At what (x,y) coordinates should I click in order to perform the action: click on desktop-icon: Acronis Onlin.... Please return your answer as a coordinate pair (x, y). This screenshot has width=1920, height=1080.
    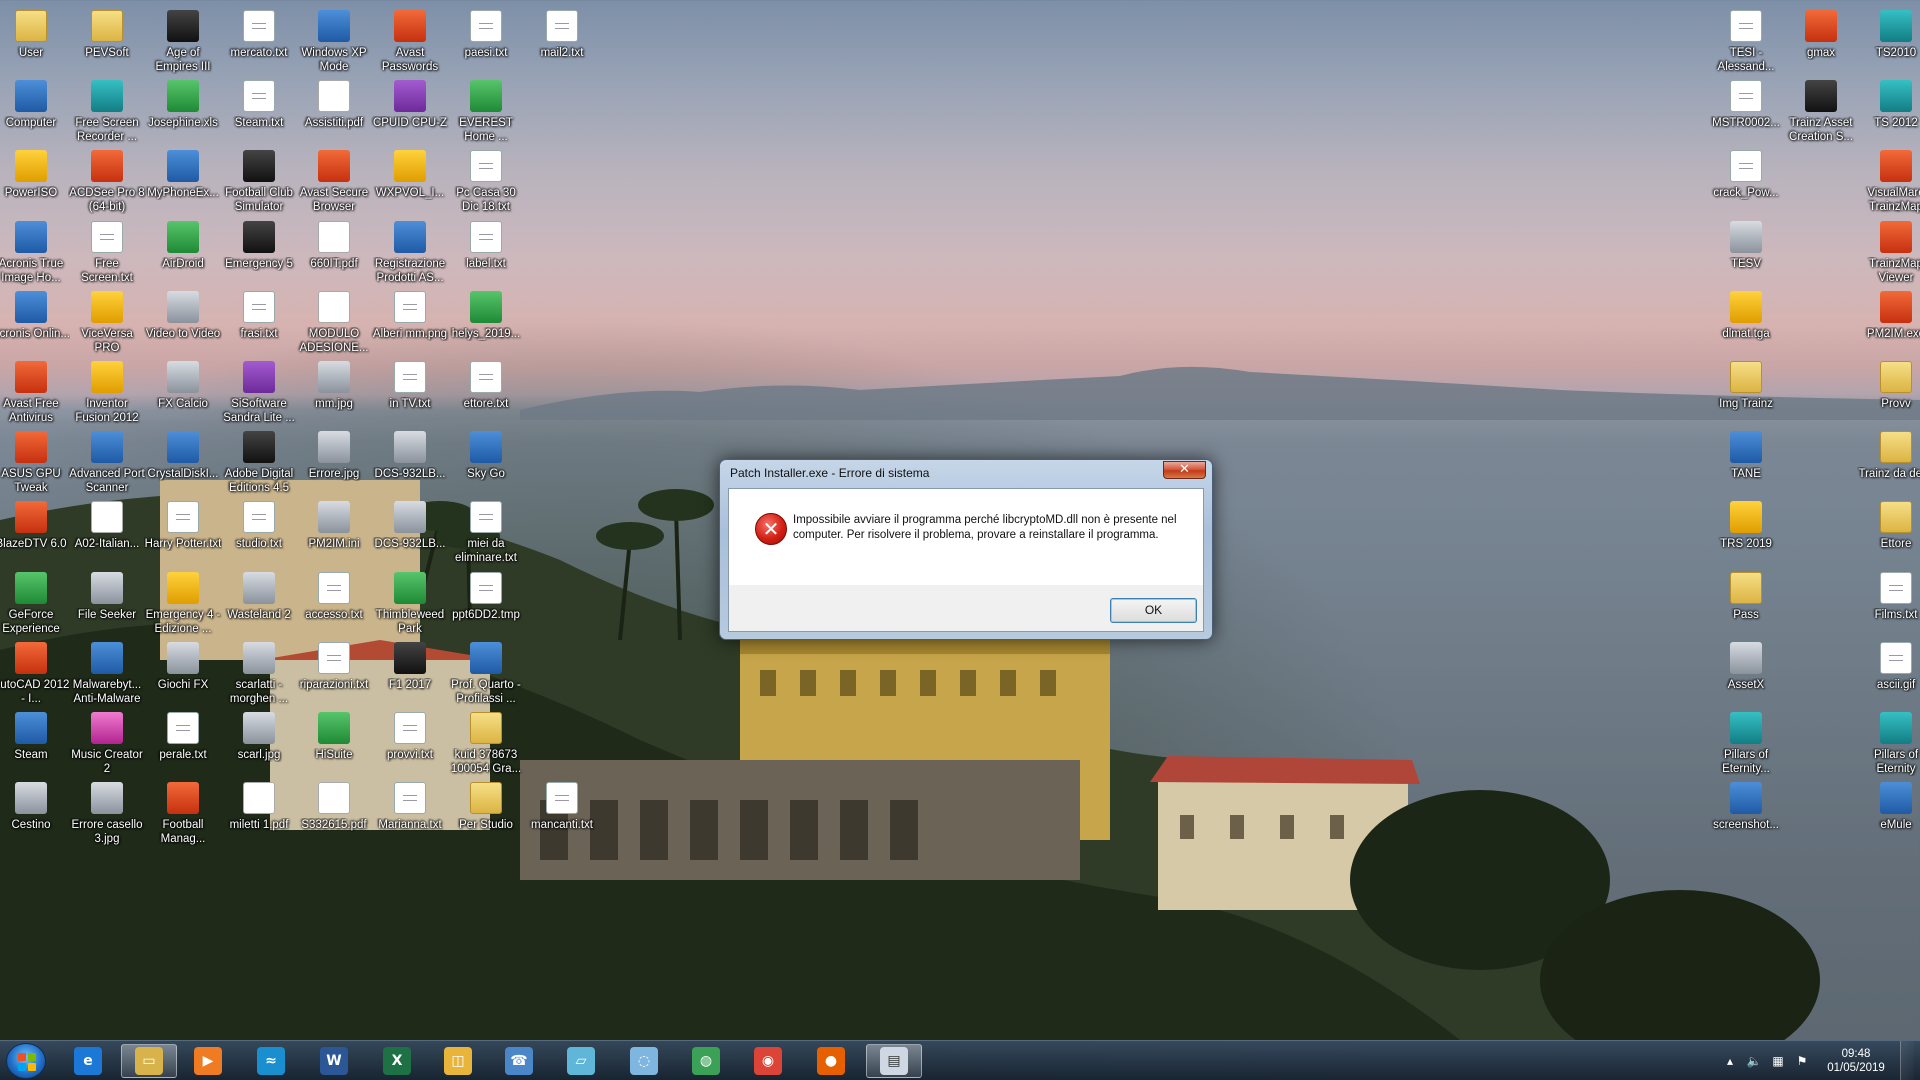
    Looking at the image, I should click on (35, 325).